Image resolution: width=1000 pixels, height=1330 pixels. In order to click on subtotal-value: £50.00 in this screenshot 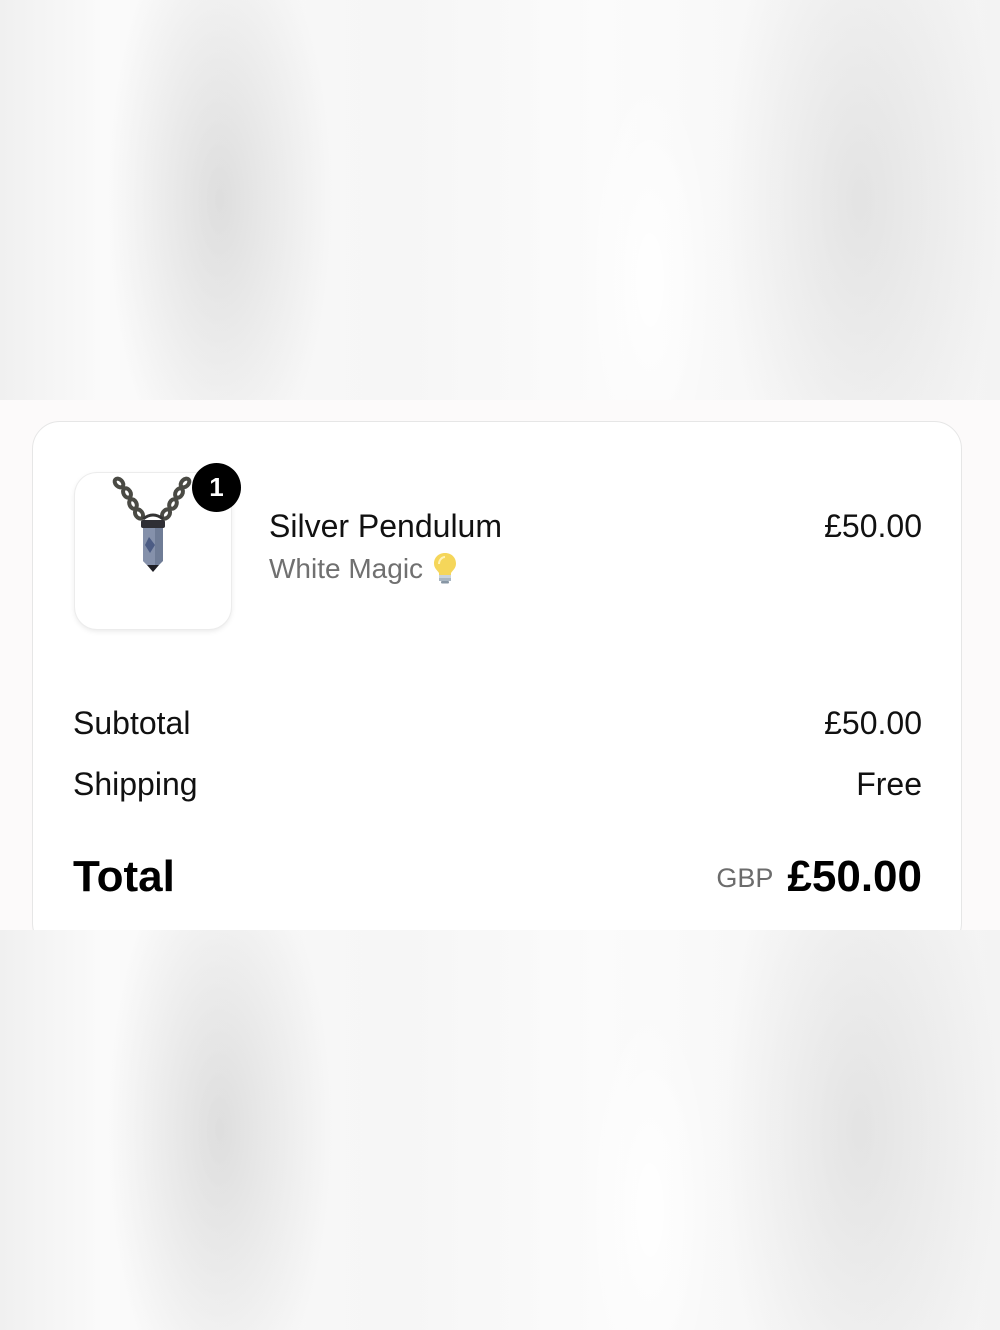, I will do `click(873, 723)`.